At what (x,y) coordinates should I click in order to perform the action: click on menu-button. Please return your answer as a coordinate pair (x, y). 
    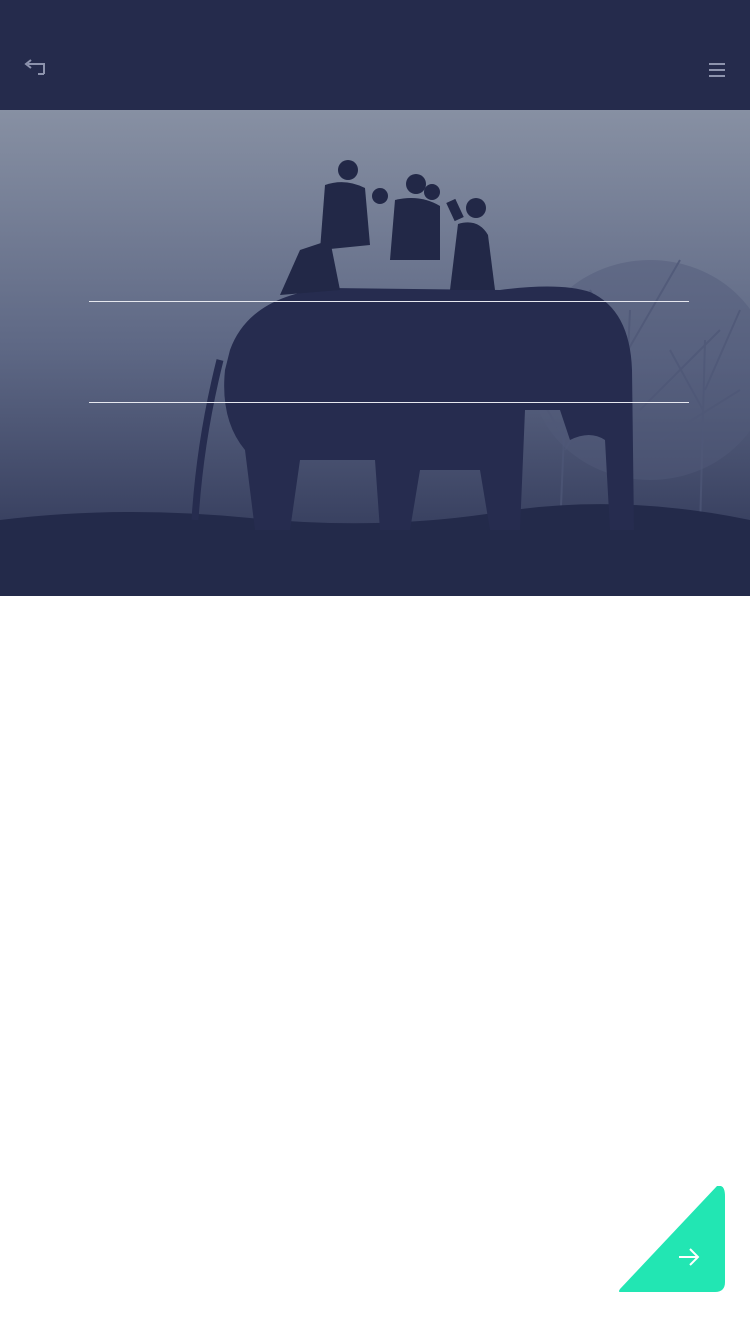
    Looking at the image, I should click on (717, 70).